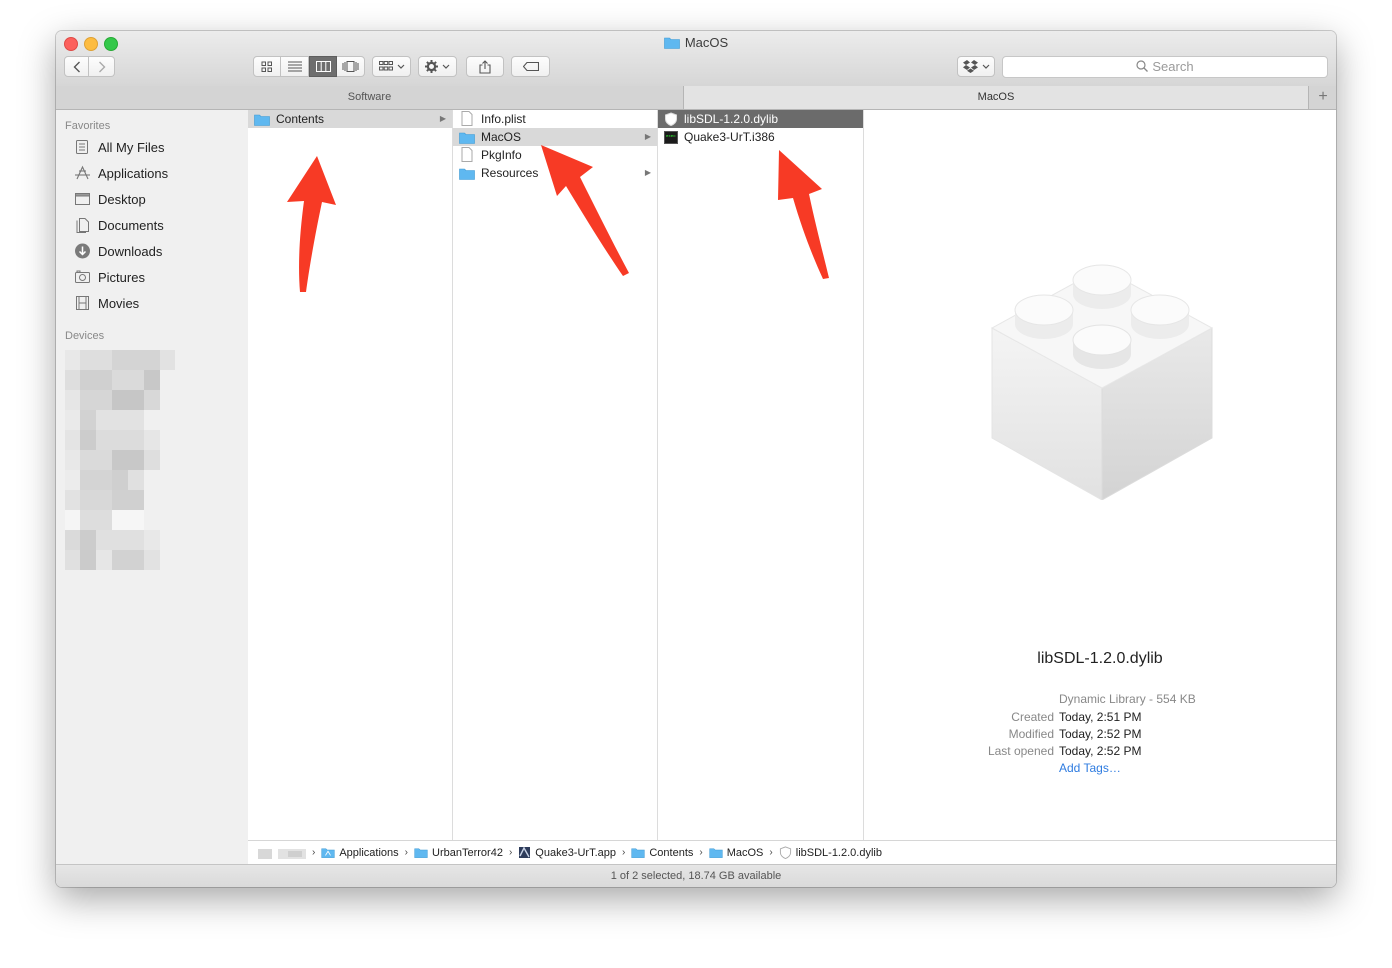  What do you see at coordinates (82, 172) in the screenshot?
I see `applications-icon` at bounding box center [82, 172].